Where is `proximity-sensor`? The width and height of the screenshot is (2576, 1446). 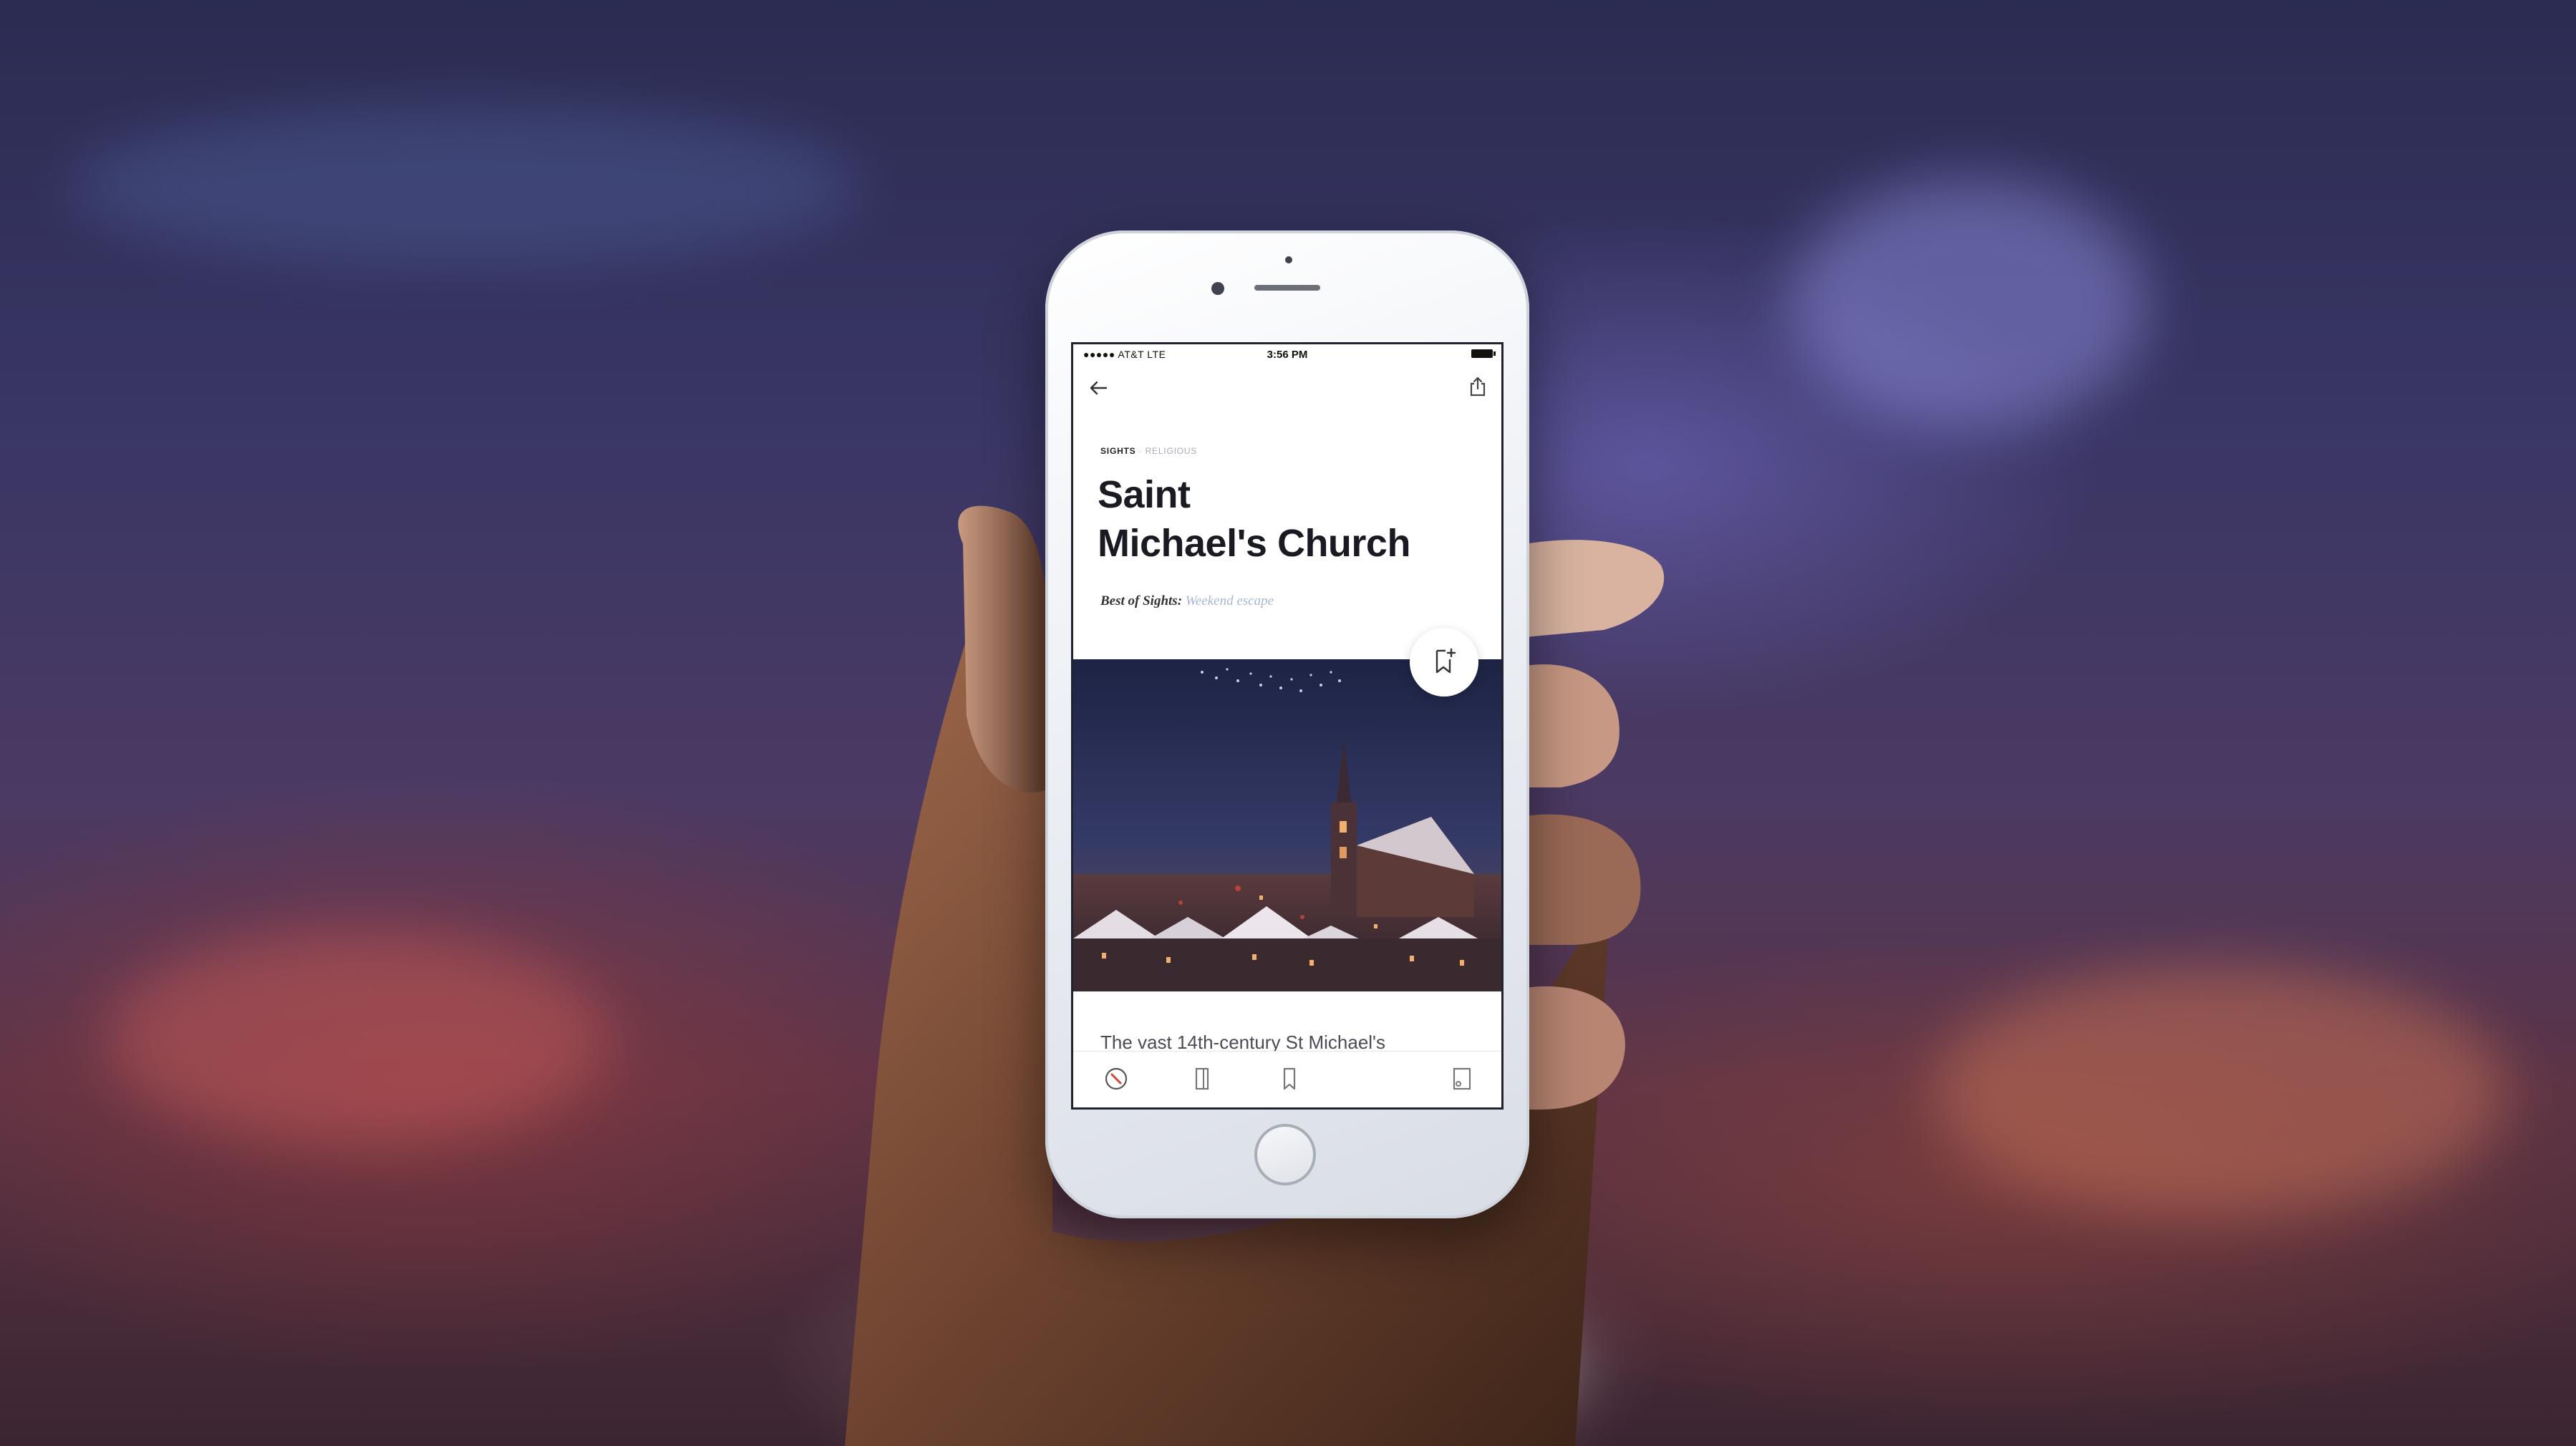 proximity-sensor is located at coordinates (1288, 259).